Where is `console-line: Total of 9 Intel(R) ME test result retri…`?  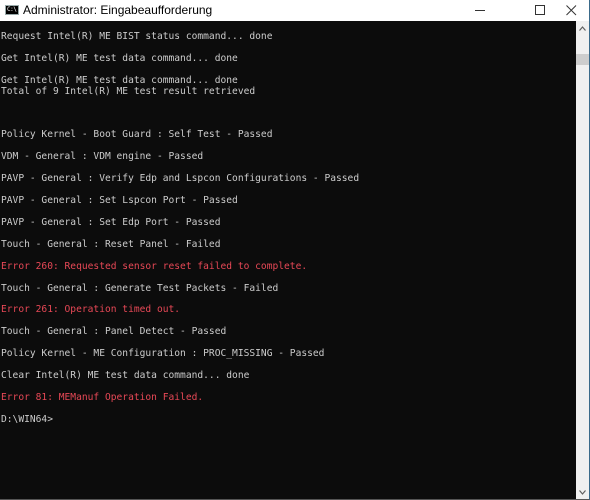
console-line: Total of 9 Intel(R) ME test result retri… is located at coordinates (128, 91).